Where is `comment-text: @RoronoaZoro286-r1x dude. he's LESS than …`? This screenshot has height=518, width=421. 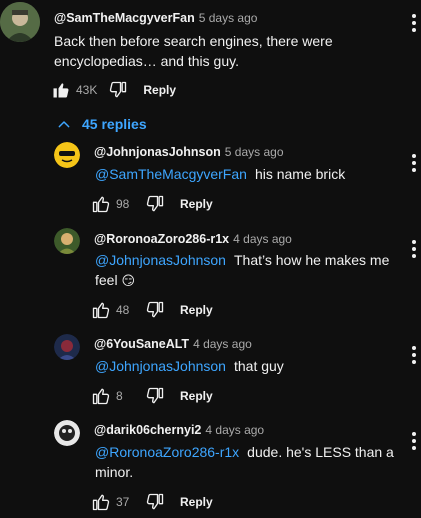
comment-text: @RoronoaZoro286-r1x dude. he's LESS than … is located at coordinates (247, 462).